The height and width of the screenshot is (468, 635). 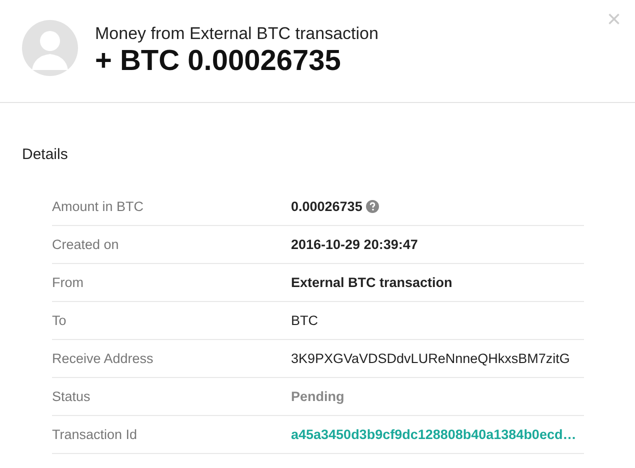 I want to click on details-heading: Details, so click(x=45, y=155).